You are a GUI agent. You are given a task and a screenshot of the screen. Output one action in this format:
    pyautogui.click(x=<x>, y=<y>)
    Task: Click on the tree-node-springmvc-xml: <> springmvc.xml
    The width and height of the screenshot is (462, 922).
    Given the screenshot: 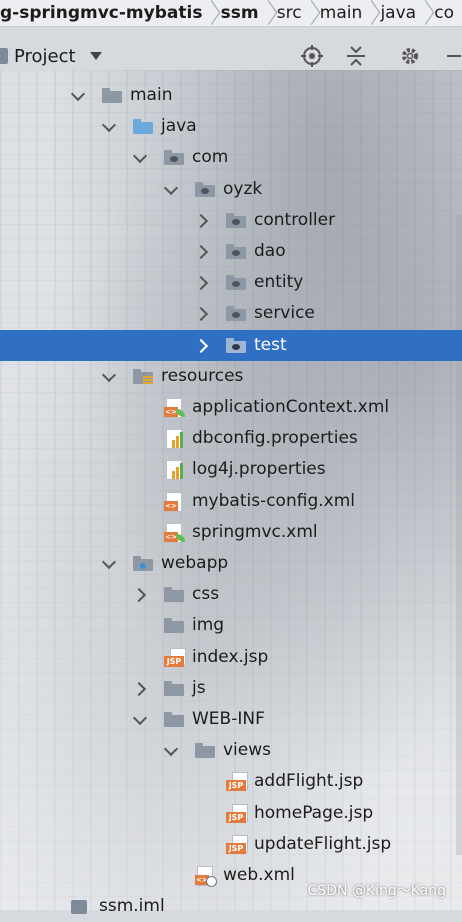 What is the action you would take?
    pyautogui.click(x=231, y=532)
    